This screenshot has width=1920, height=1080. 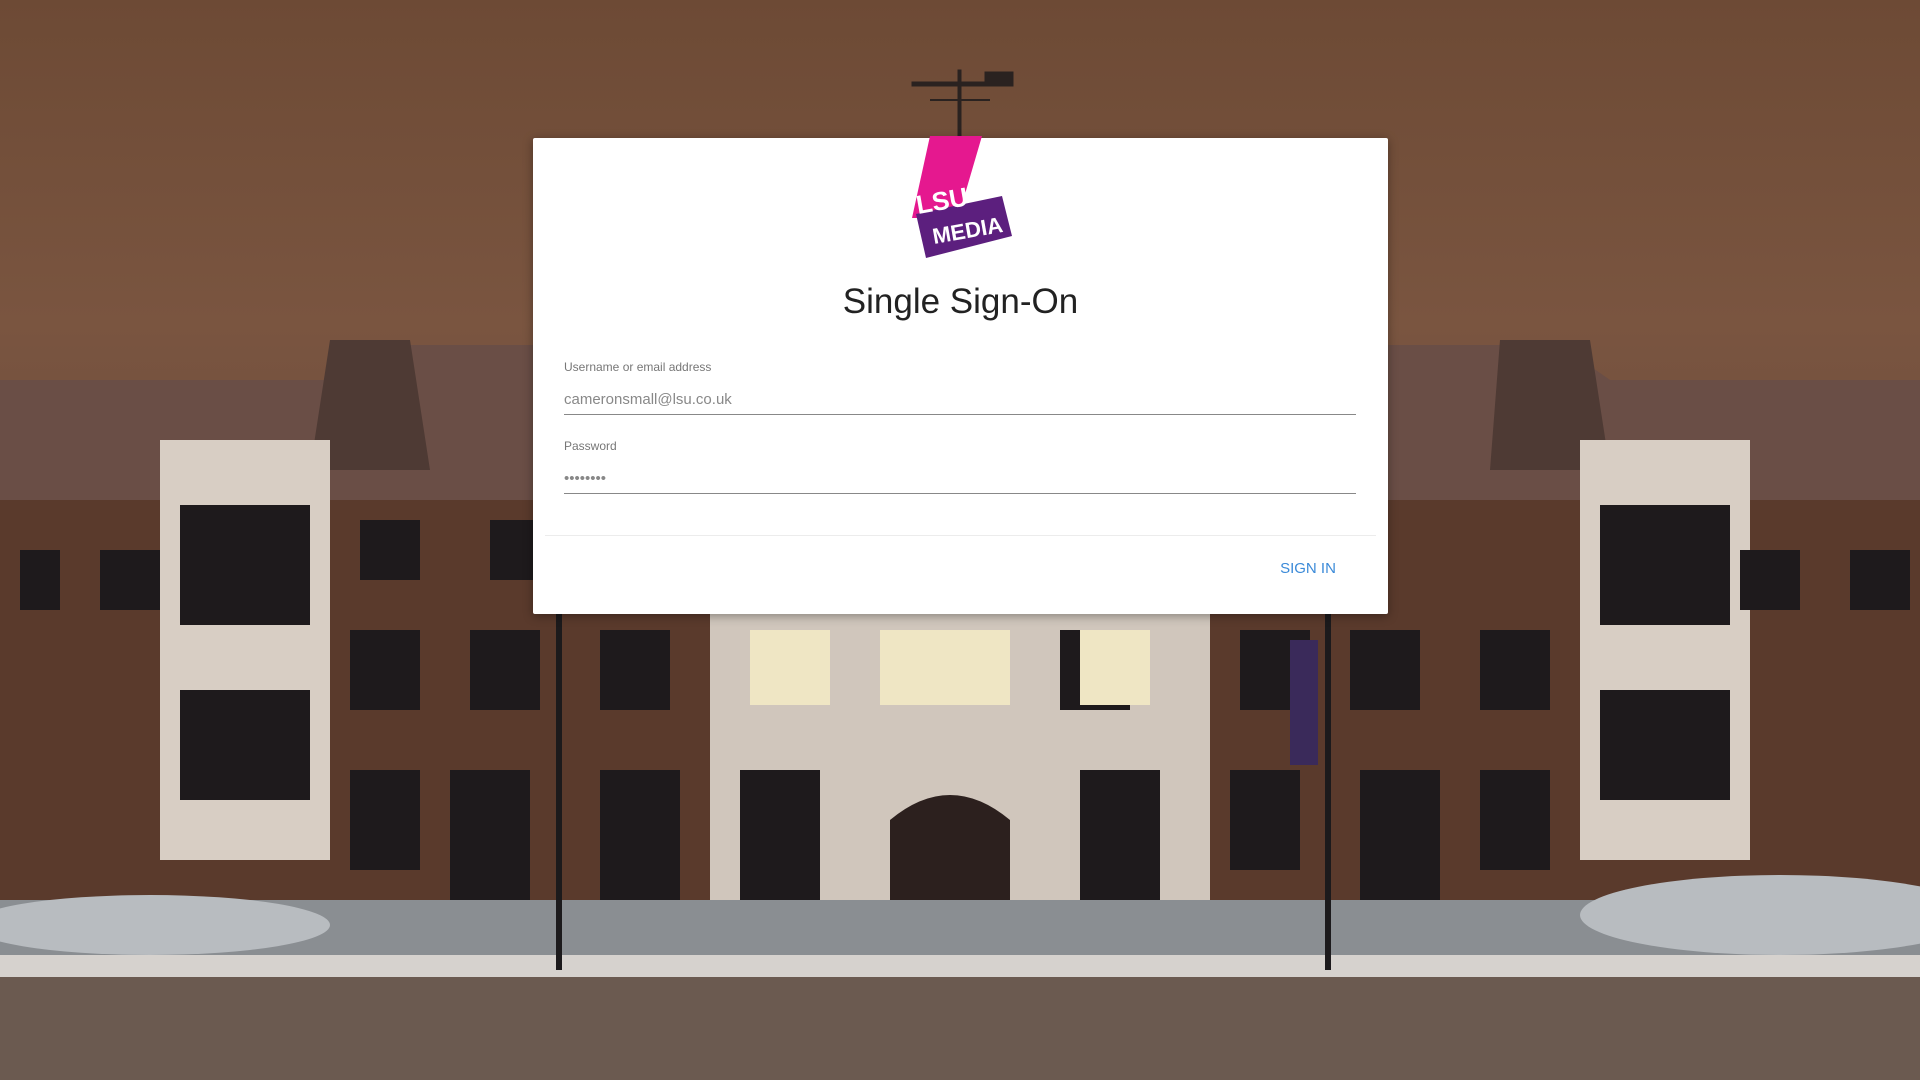 I want to click on weathervane-icon, so click(x=962, y=105).